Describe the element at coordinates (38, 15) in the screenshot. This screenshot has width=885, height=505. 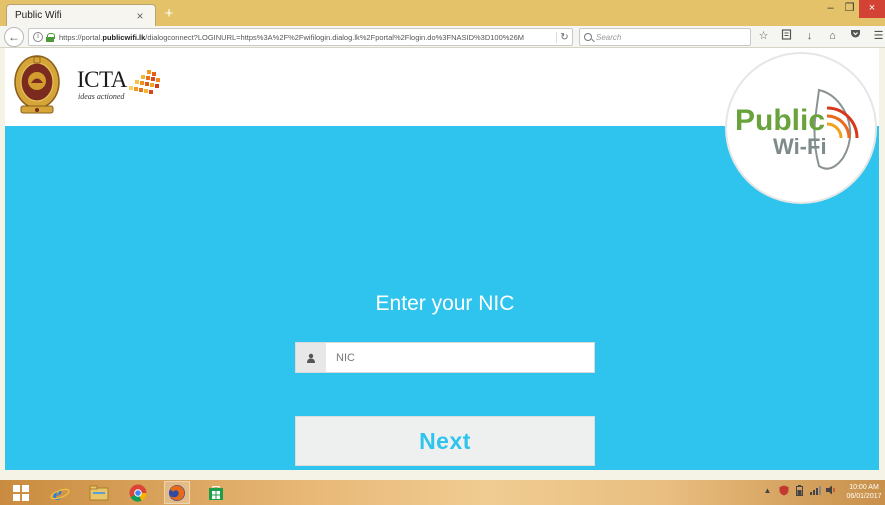
I see `tab-title: Public Wifi` at that location.